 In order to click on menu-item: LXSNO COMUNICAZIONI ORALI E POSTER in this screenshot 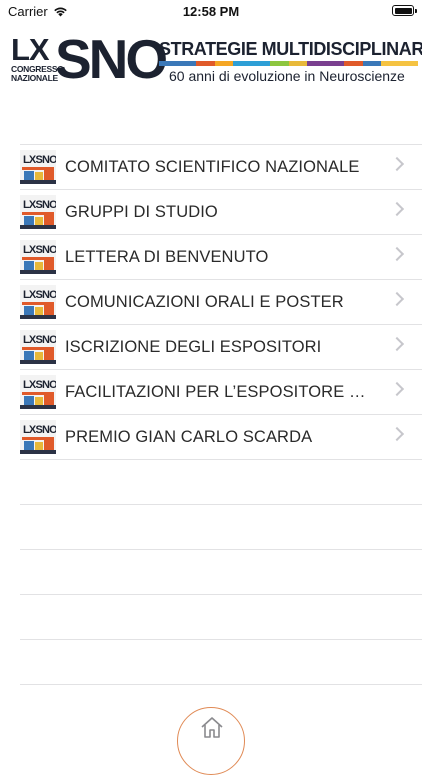, I will do `click(221, 302)`.